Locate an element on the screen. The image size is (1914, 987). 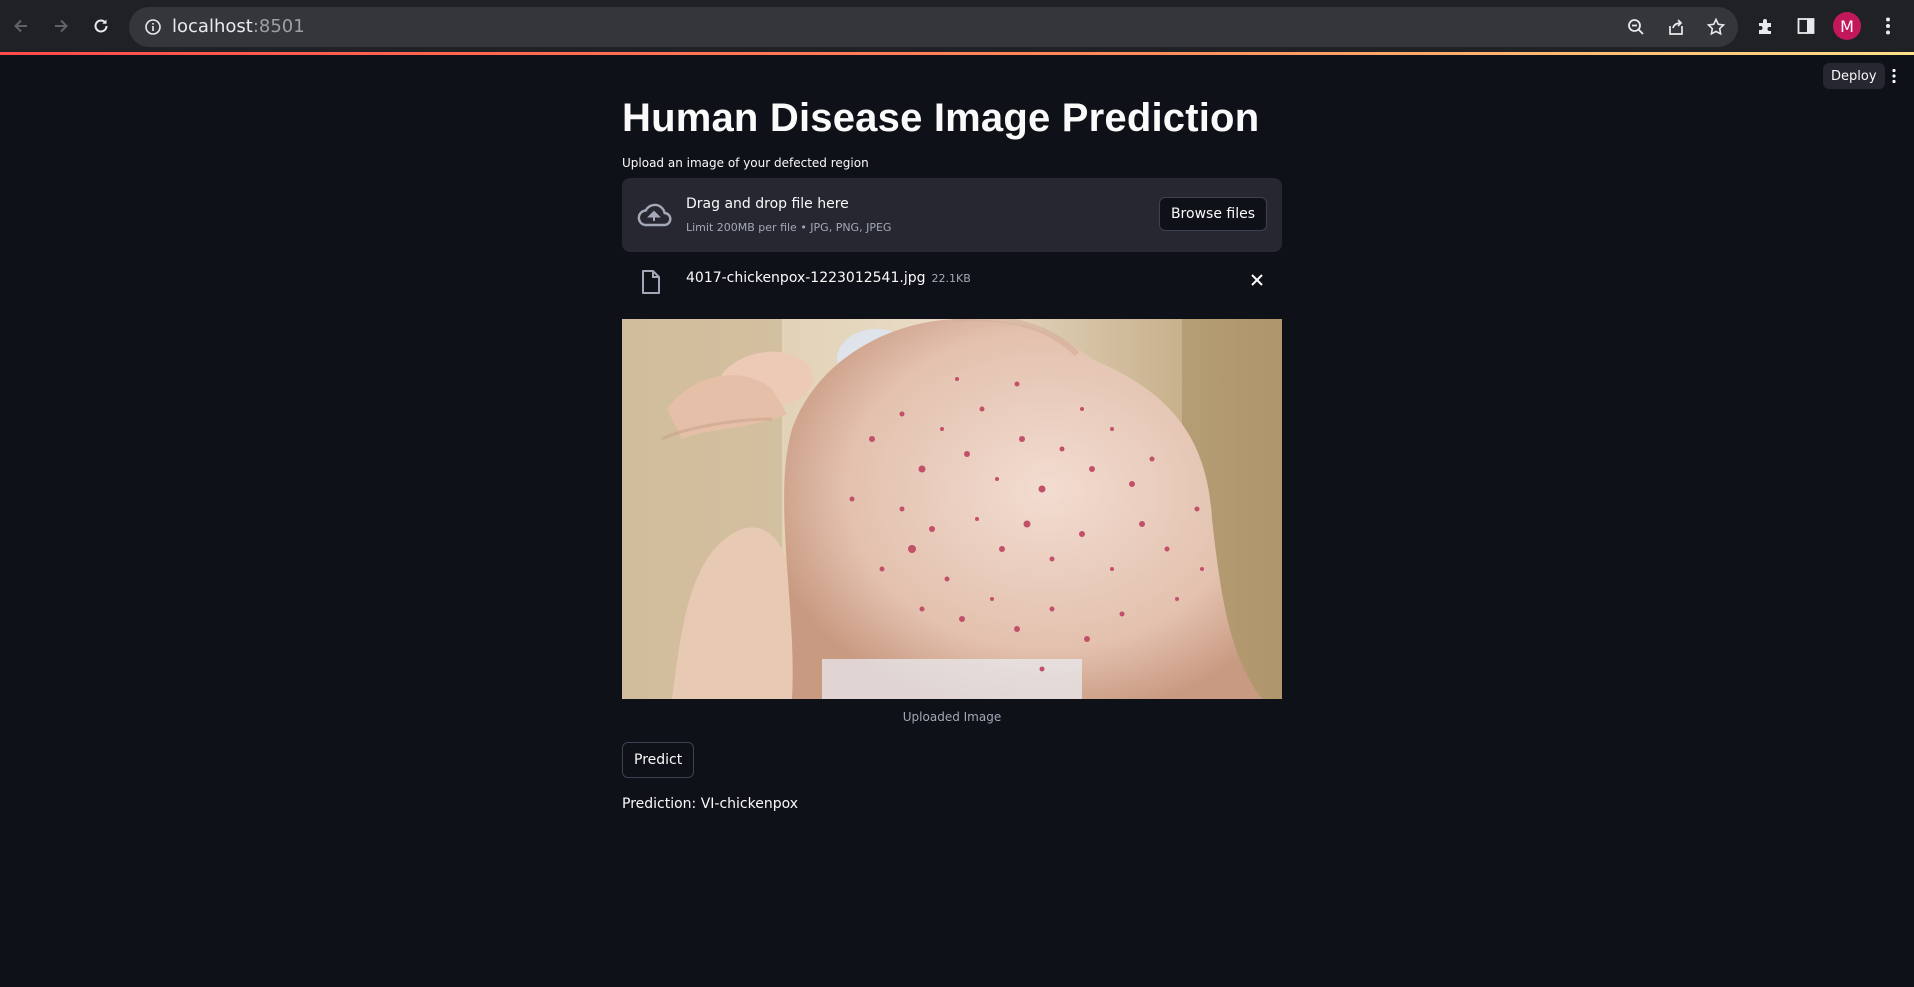
info-icon is located at coordinates (153, 27).